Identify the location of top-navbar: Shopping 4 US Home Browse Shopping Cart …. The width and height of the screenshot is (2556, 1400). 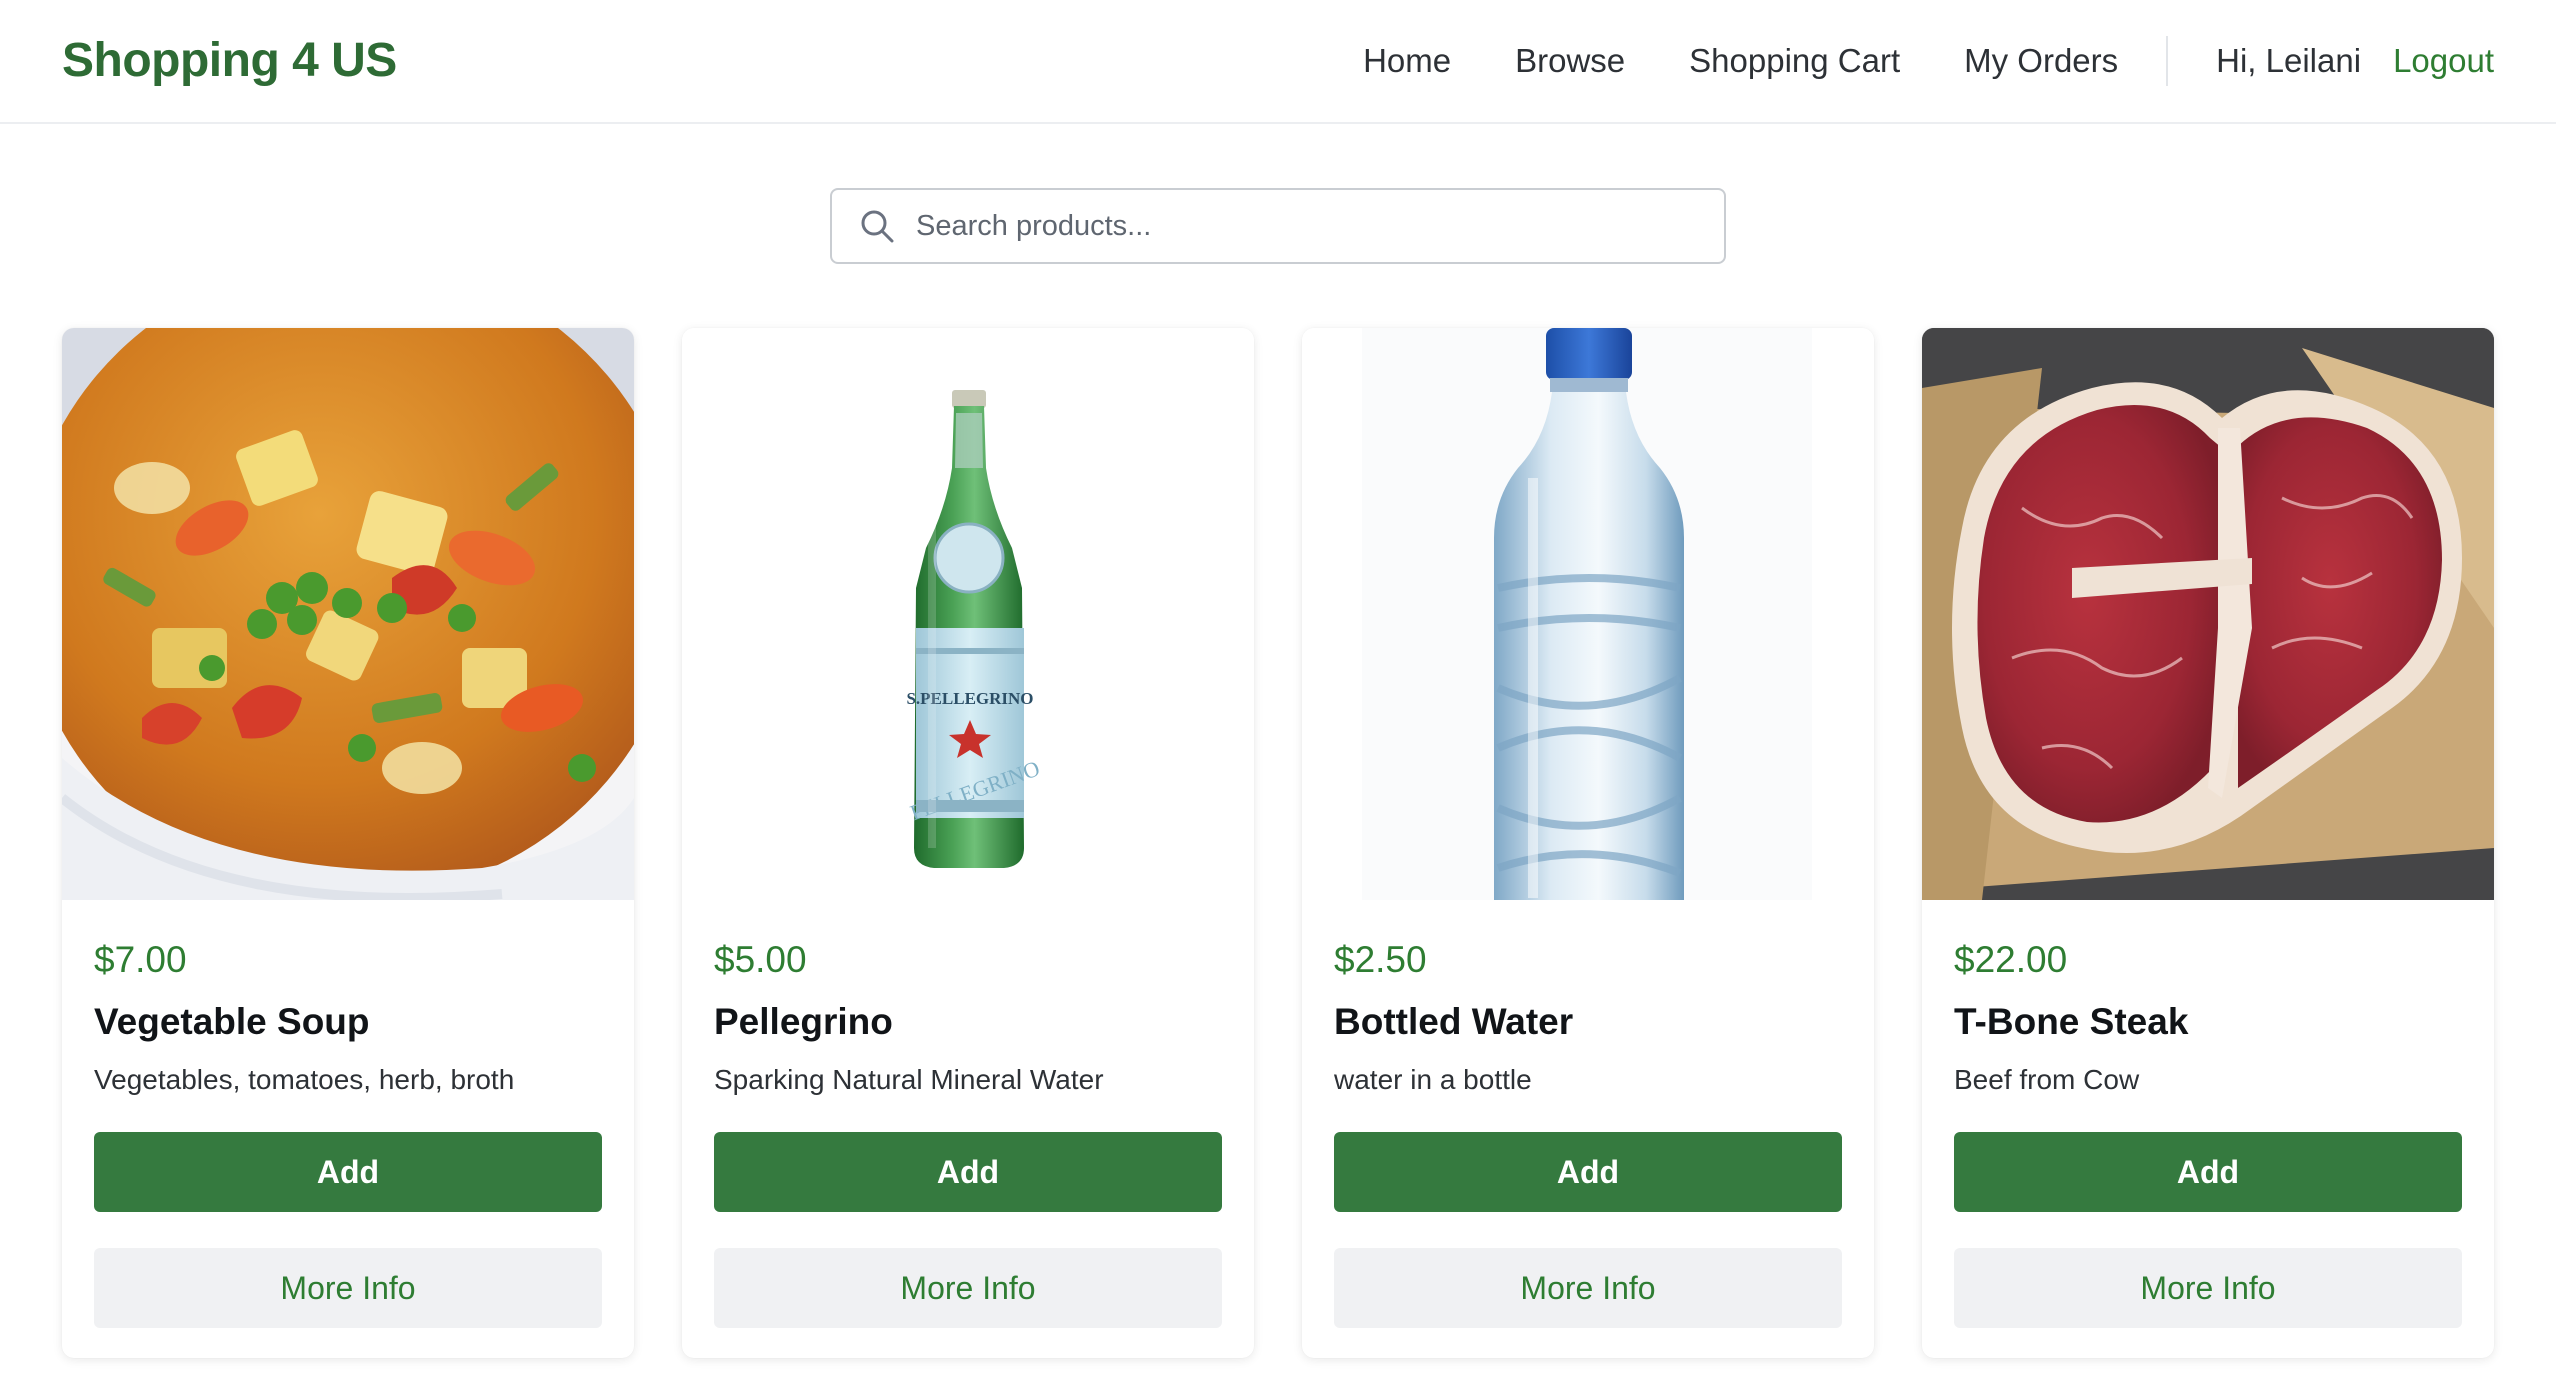
(1278, 62).